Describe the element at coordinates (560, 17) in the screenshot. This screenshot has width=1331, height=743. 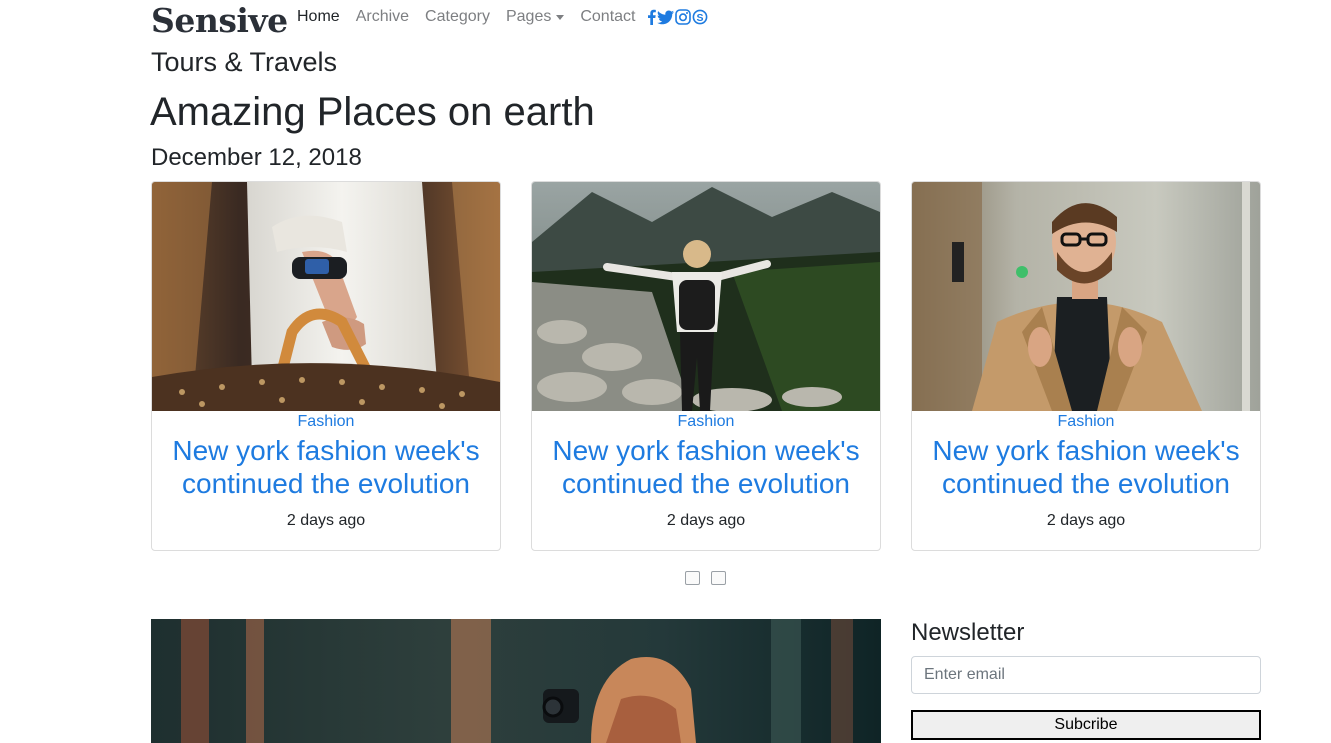
I see `caret-down-icon` at that location.